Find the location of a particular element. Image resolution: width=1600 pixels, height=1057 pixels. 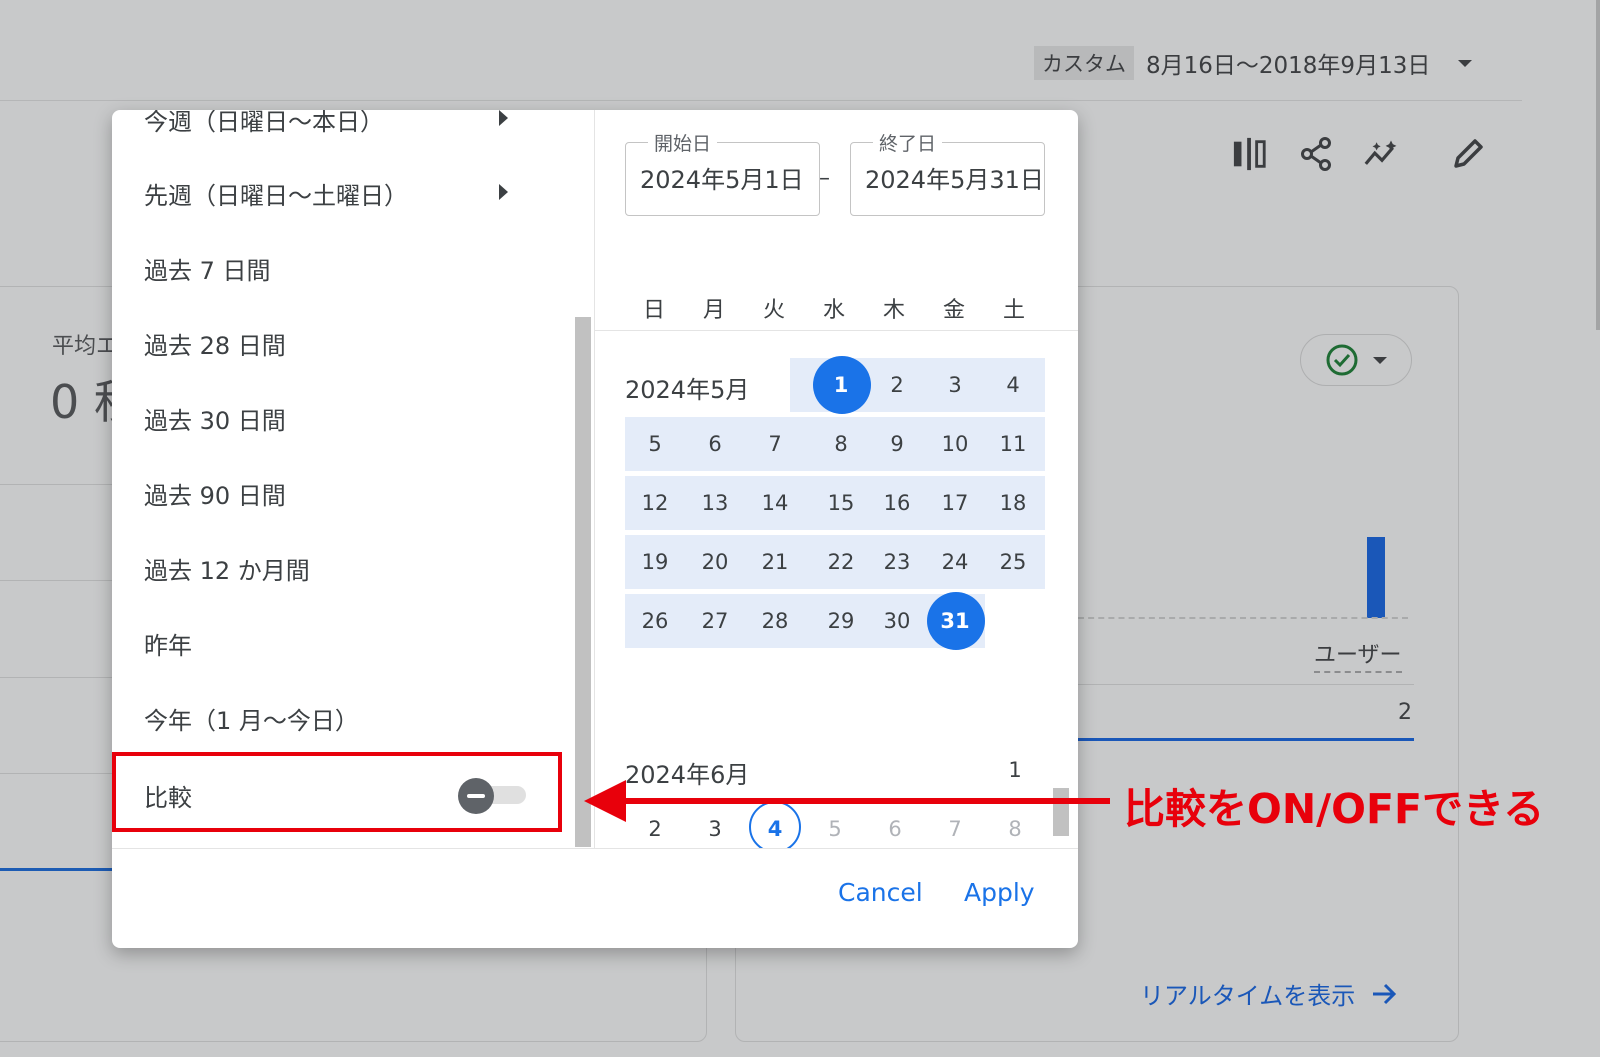

calendar-day-label: 4 is located at coordinates (1013, 385).